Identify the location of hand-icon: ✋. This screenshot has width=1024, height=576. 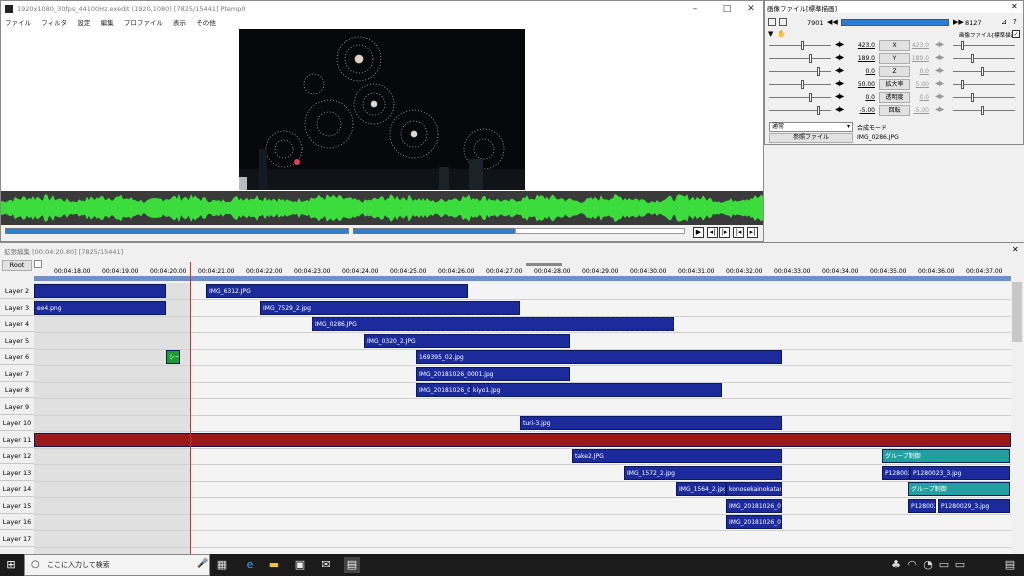
(781, 34).